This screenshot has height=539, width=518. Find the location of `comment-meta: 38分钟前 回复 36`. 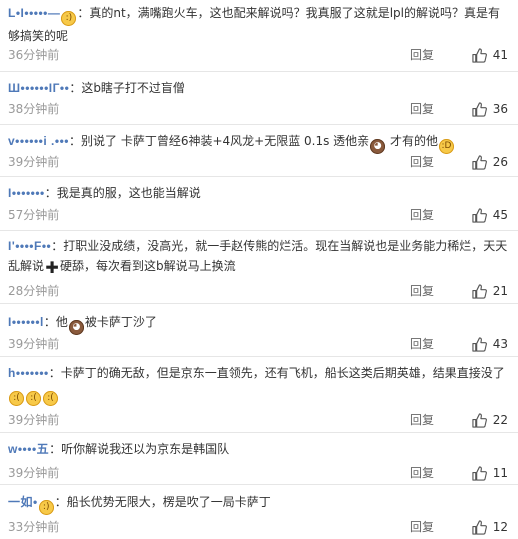

comment-meta: 38分钟前 回复 36 is located at coordinates (258, 109).